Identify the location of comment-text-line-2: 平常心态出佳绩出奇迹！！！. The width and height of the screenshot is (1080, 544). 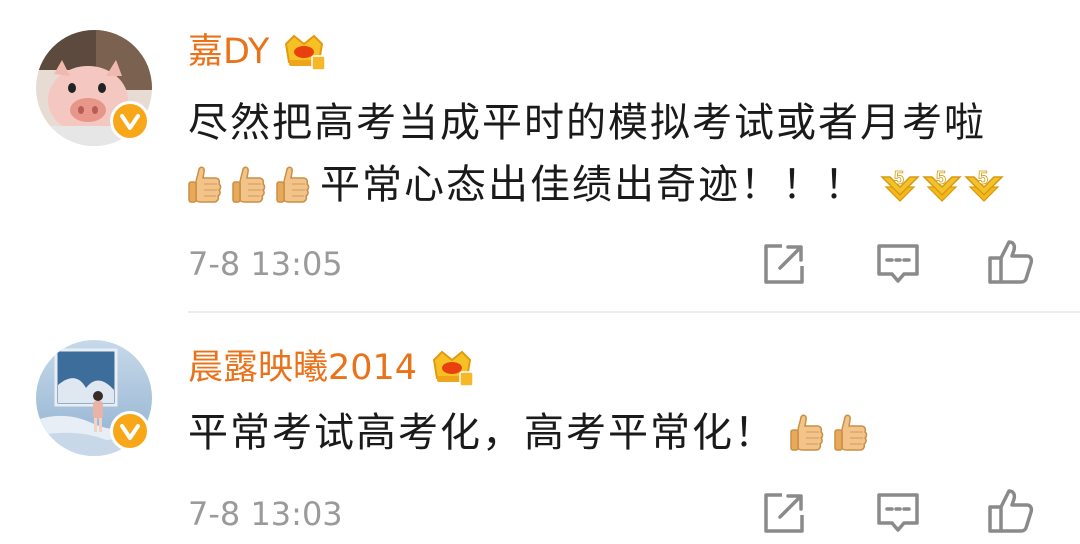
(596, 185).